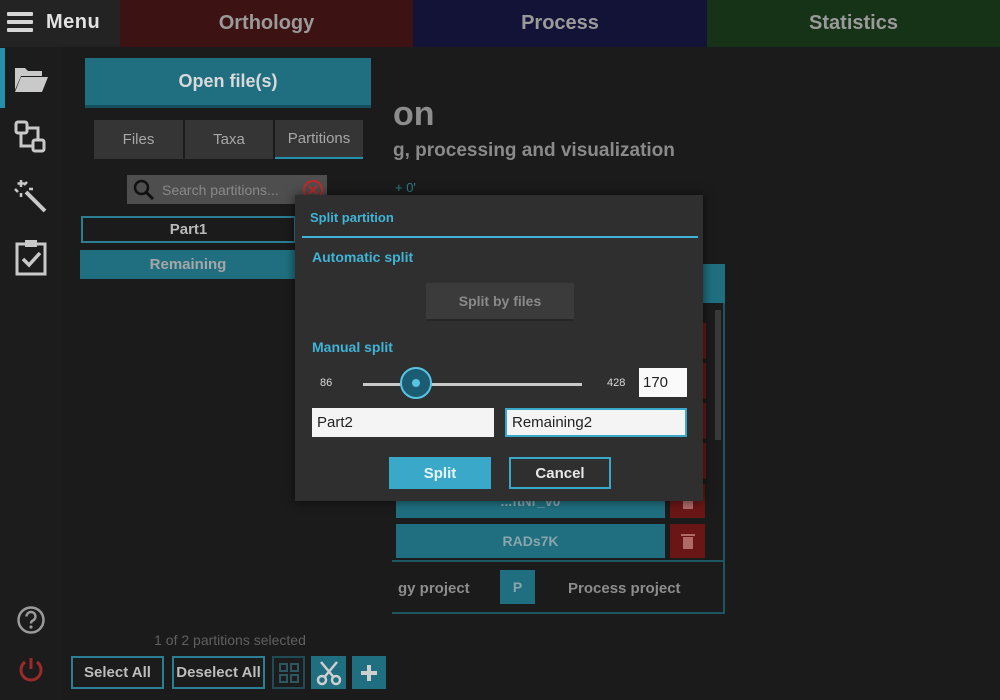 The width and height of the screenshot is (1000, 700). Describe the element at coordinates (188, 264) in the screenshot. I see `partition-item: Remaining` at that location.